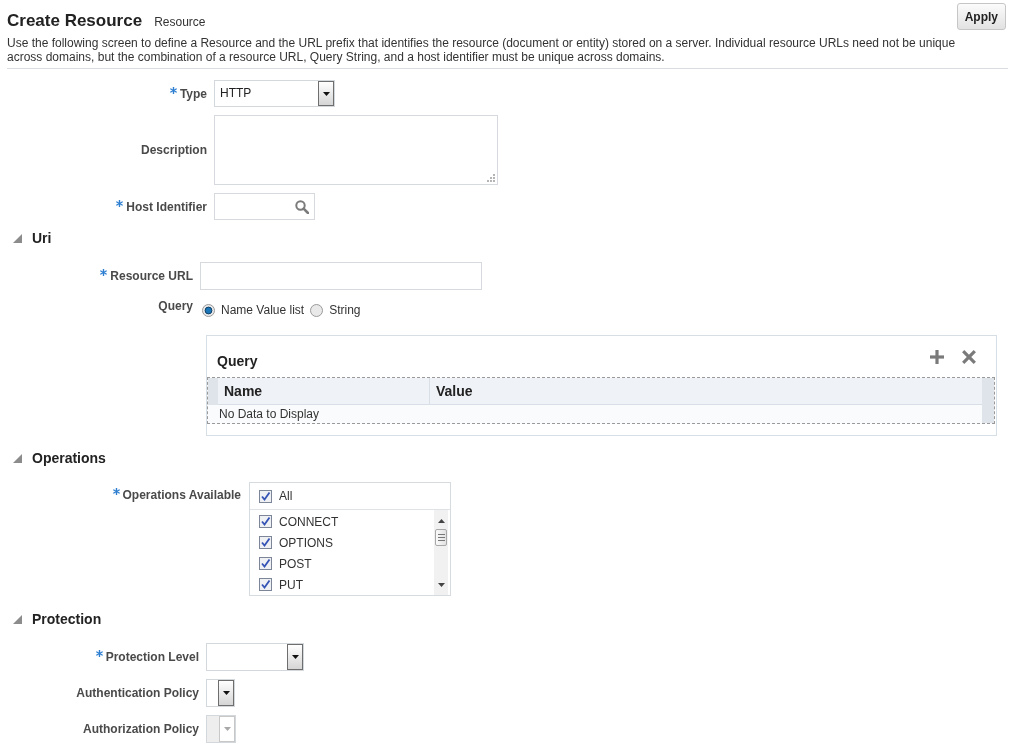  What do you see at coordinates (237, 360) in the screenshot?
I see `panel-title: Query` at bounding box center [237, 360].